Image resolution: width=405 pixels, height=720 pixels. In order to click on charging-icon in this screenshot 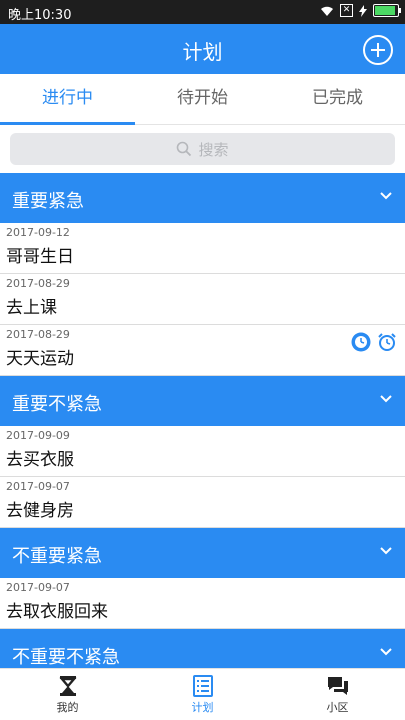, I will do `click(363, 10)`.